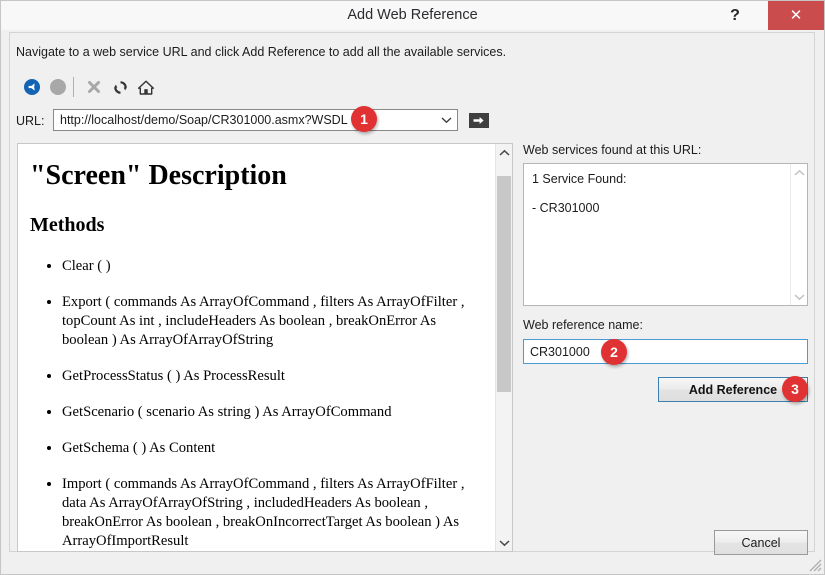  Describe the element at coordinates (30, 121) in the screenshot. I see `url-label: URL:` at that location.